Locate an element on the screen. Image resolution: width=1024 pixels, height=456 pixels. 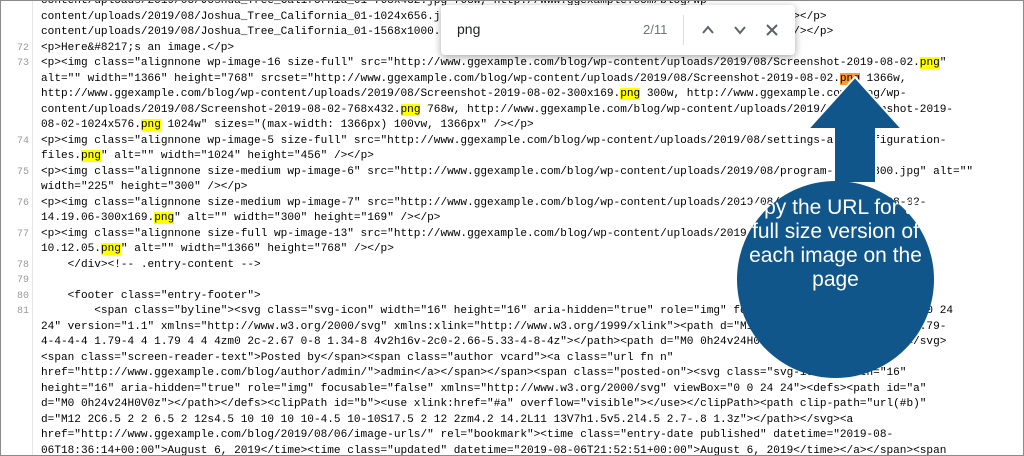
chevron-up-icon is located at coordinates (708, 29).